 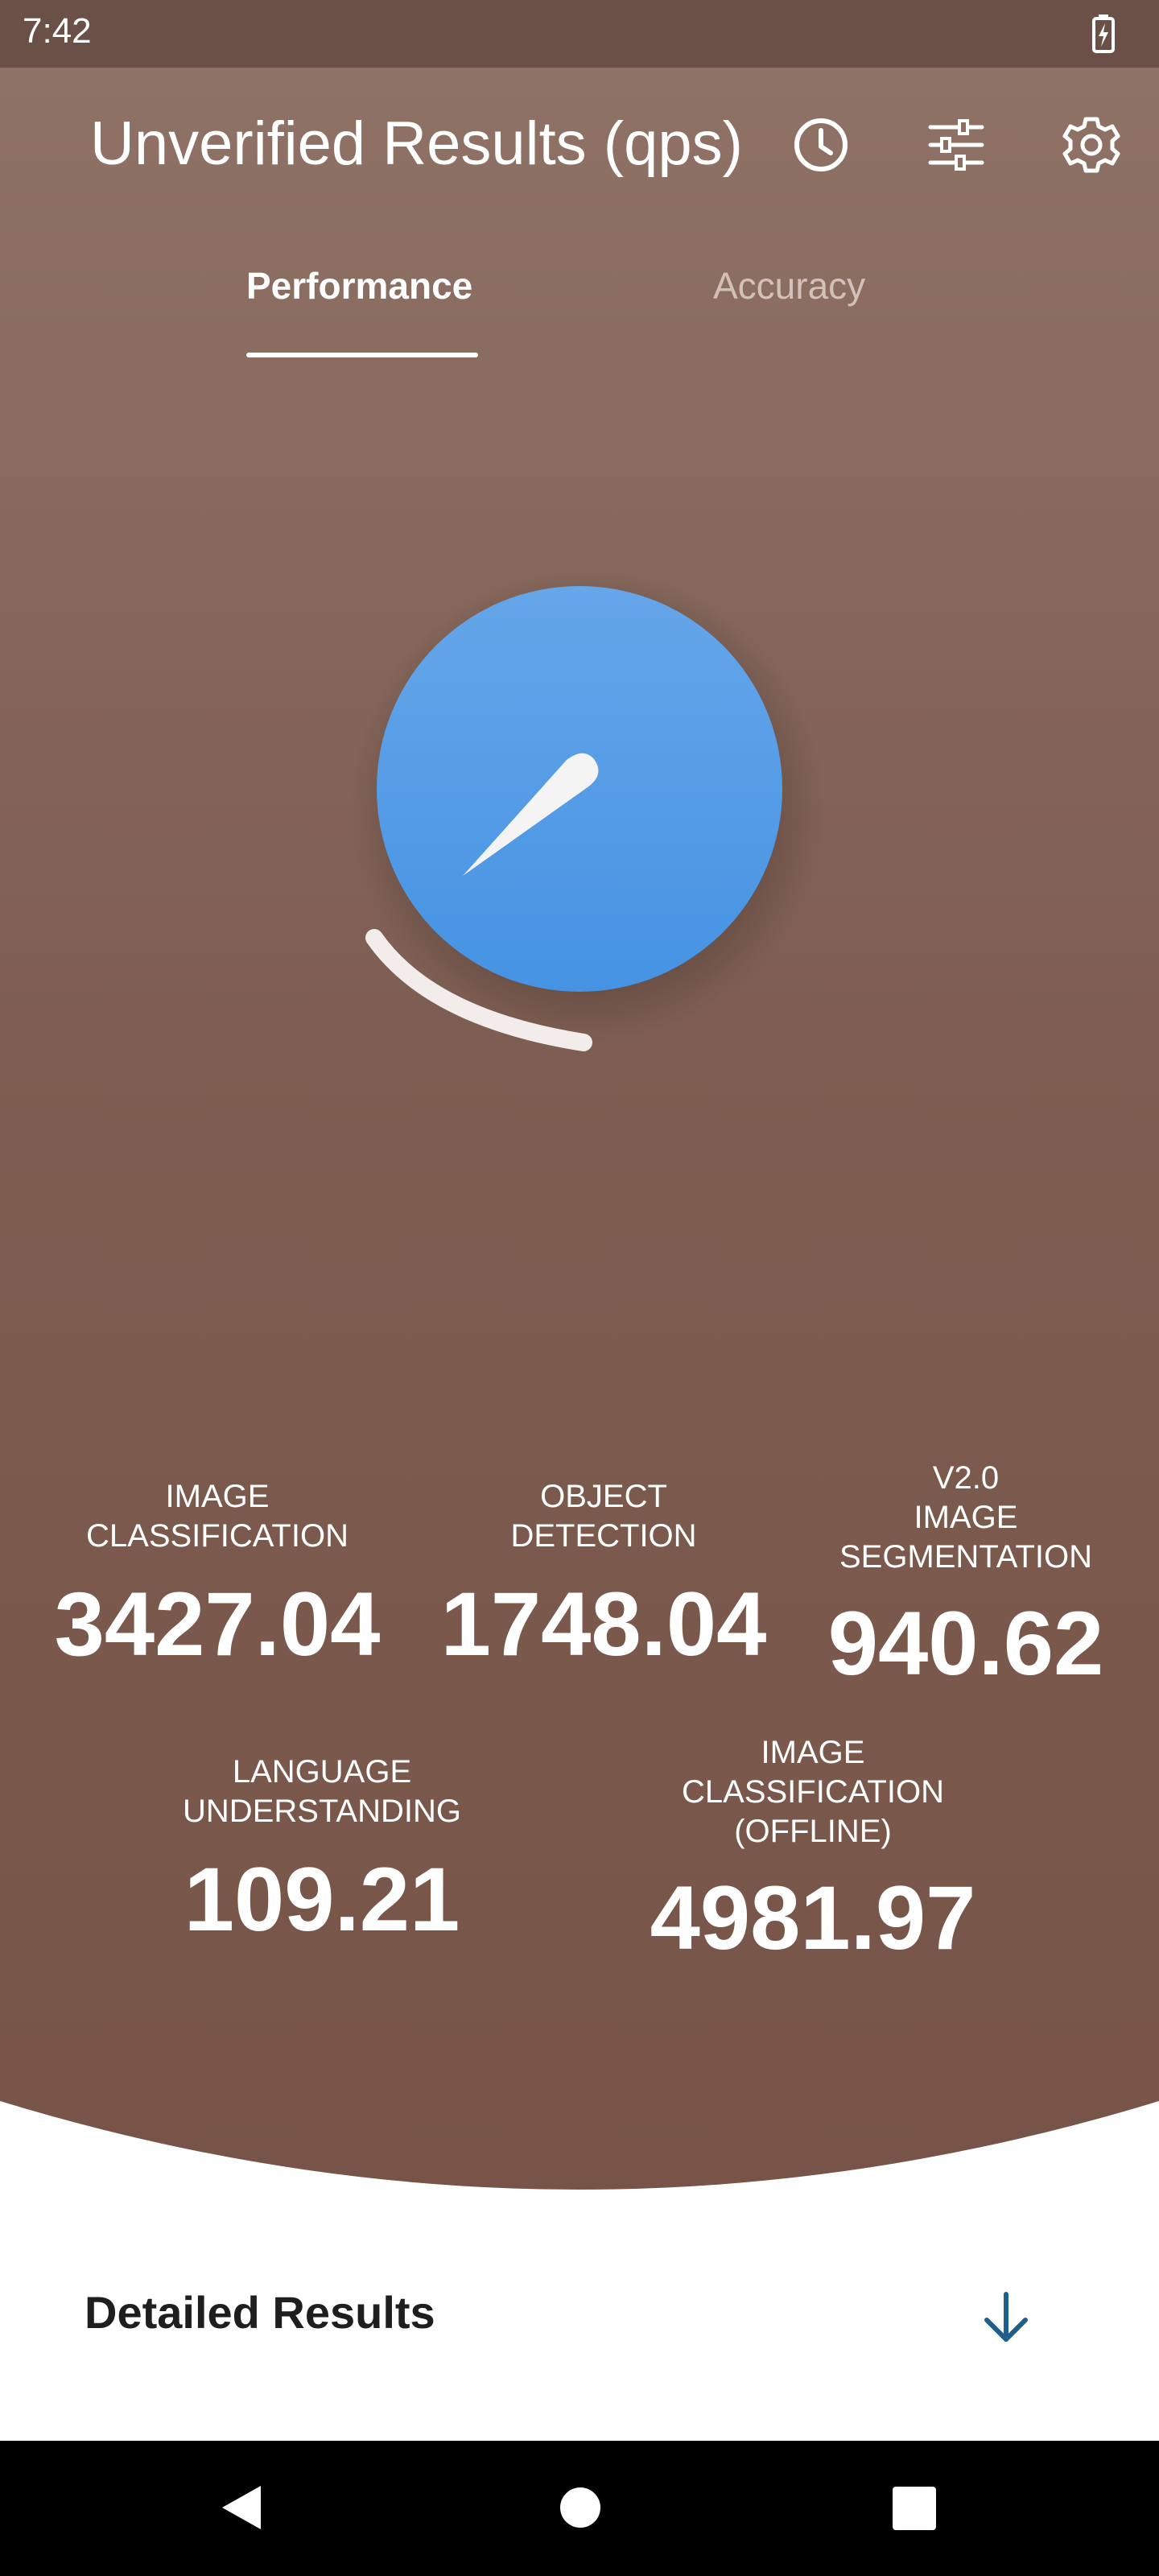 What do you see at coordinates (579, 2274) in the screenshot?
I see `hero-bottom-curve` at bounding box center [579, 2274].